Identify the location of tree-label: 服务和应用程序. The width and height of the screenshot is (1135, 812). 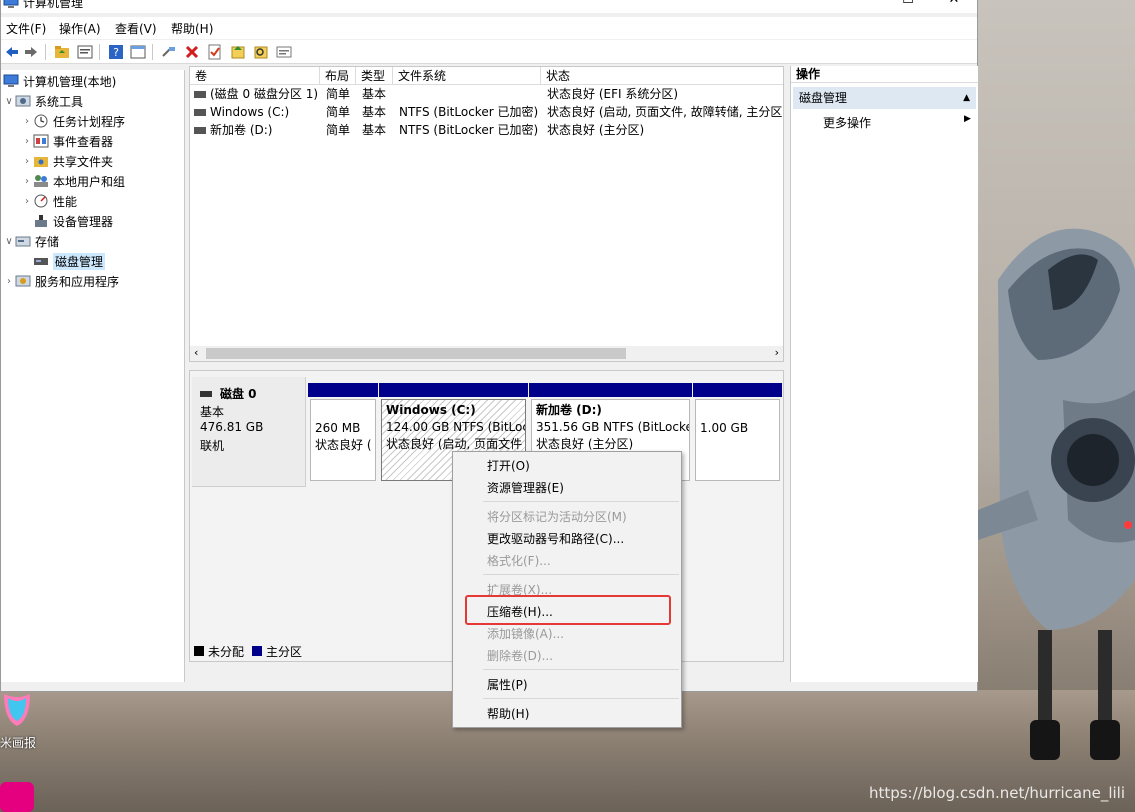
(77, 281).